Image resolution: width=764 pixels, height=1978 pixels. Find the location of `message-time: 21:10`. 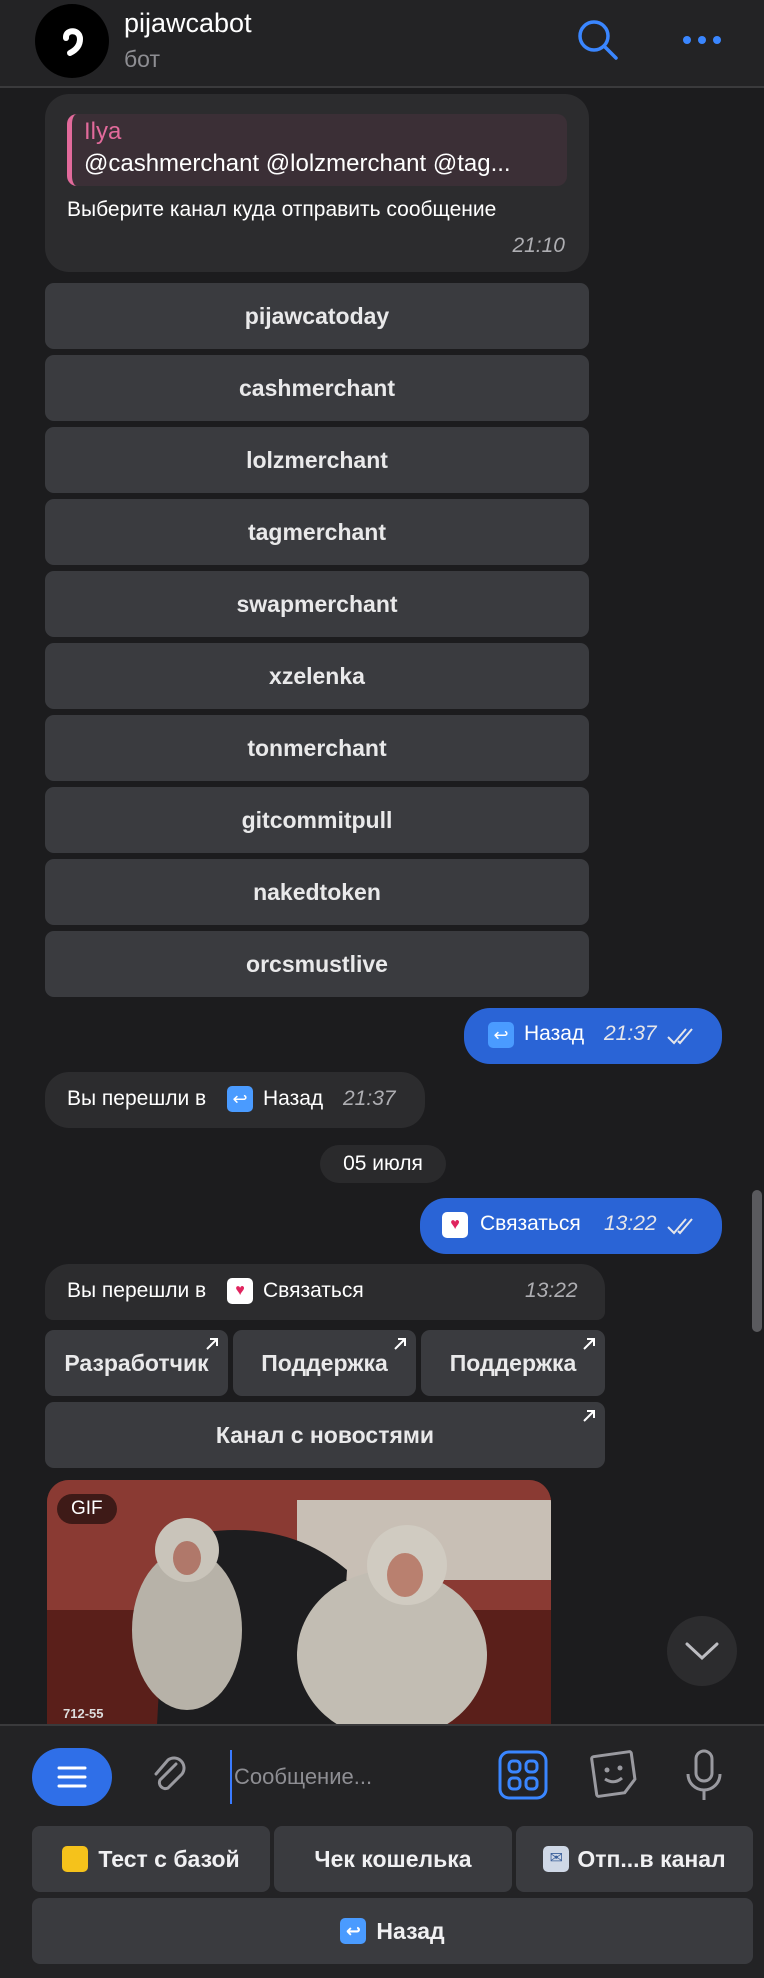

message-time: 21:10 is located at coordinates (538, 245).